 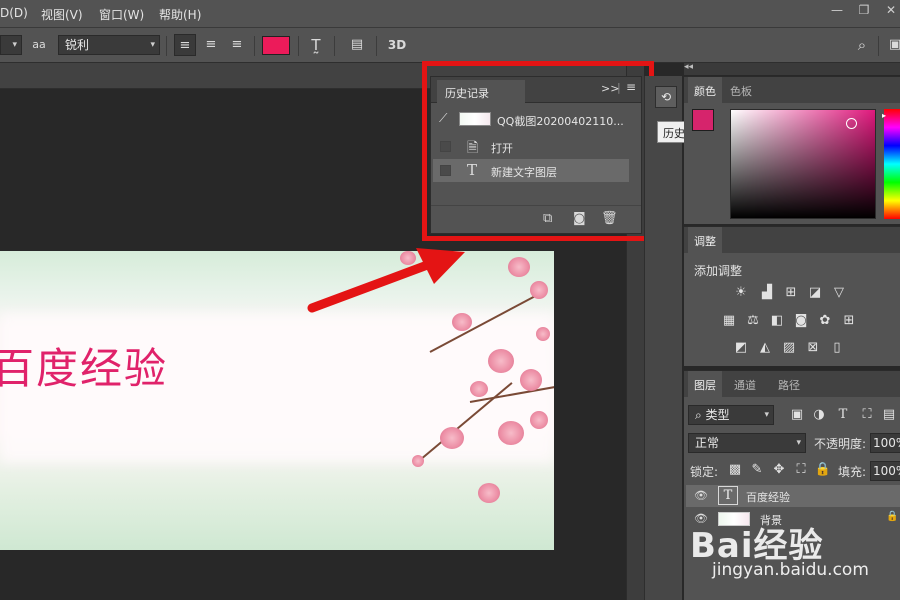 I want to click on lock-label: 锁定:, so click(x=704, y=472).